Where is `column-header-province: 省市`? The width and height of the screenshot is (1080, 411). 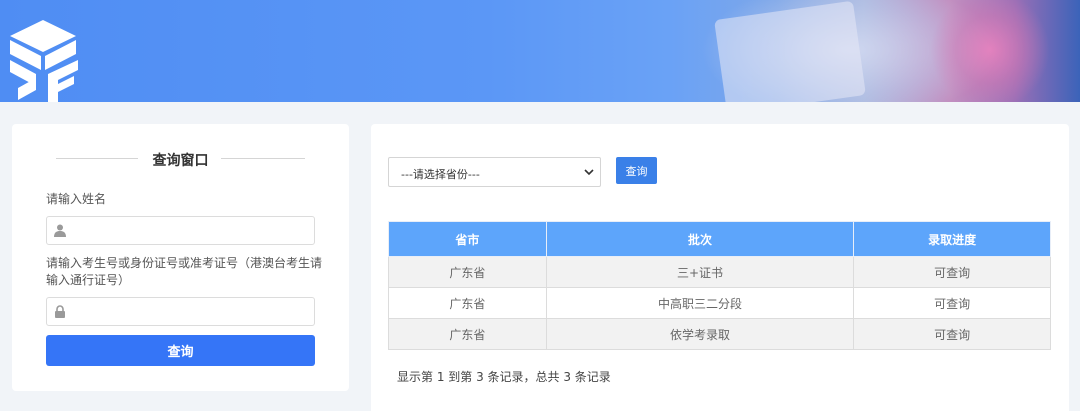 column-header-province: 省市 is located at coordinates (467, 239).